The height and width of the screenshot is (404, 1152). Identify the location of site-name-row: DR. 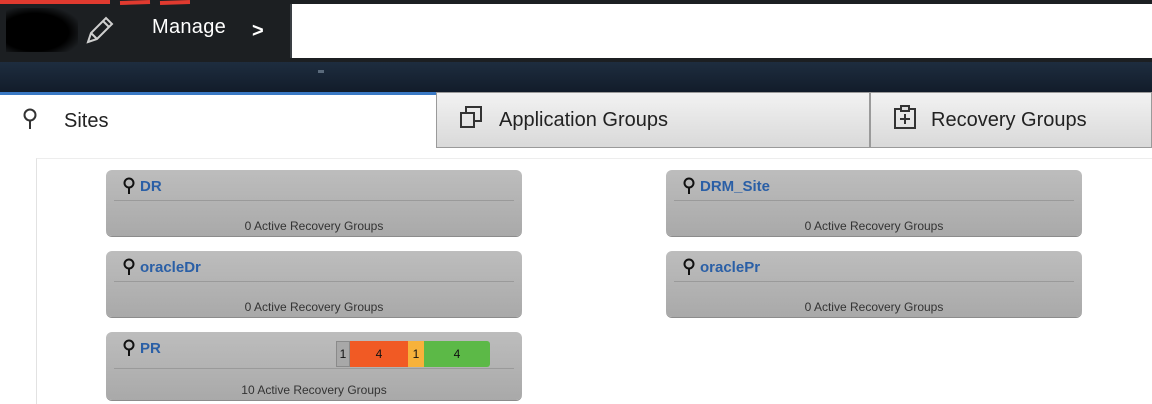
(142, 186).